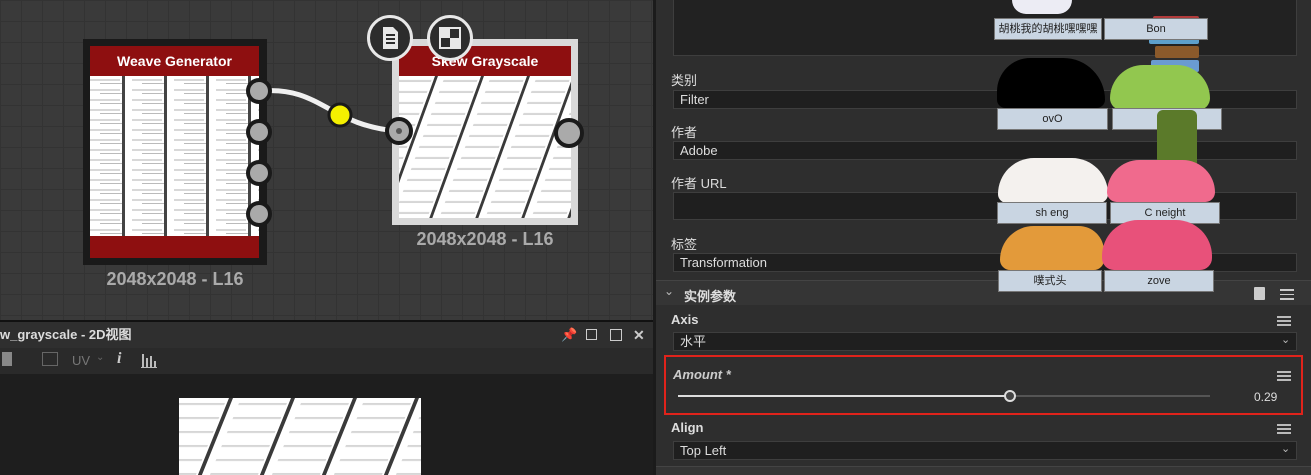  I want to click on close-icon: ✕, so click(639, 335).